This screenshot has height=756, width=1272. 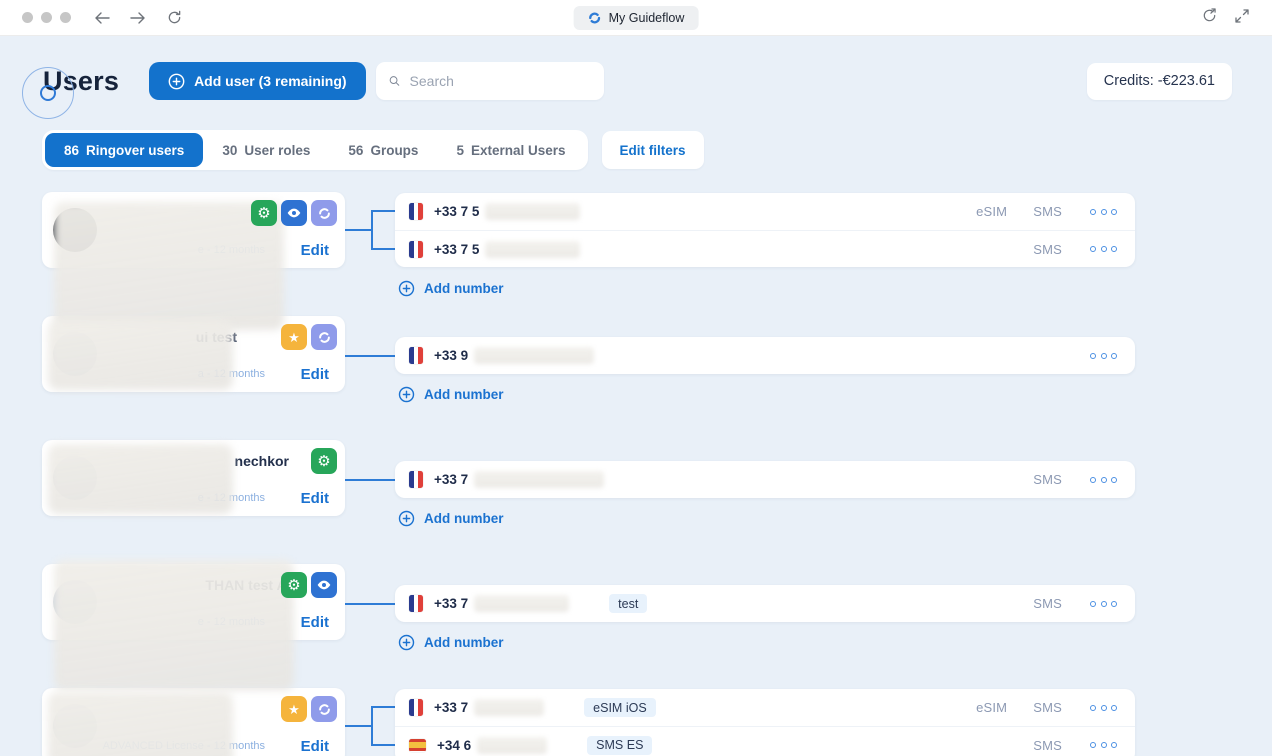 I want to click on browser-tab: My Guideflow, so click(x=636, y=18).